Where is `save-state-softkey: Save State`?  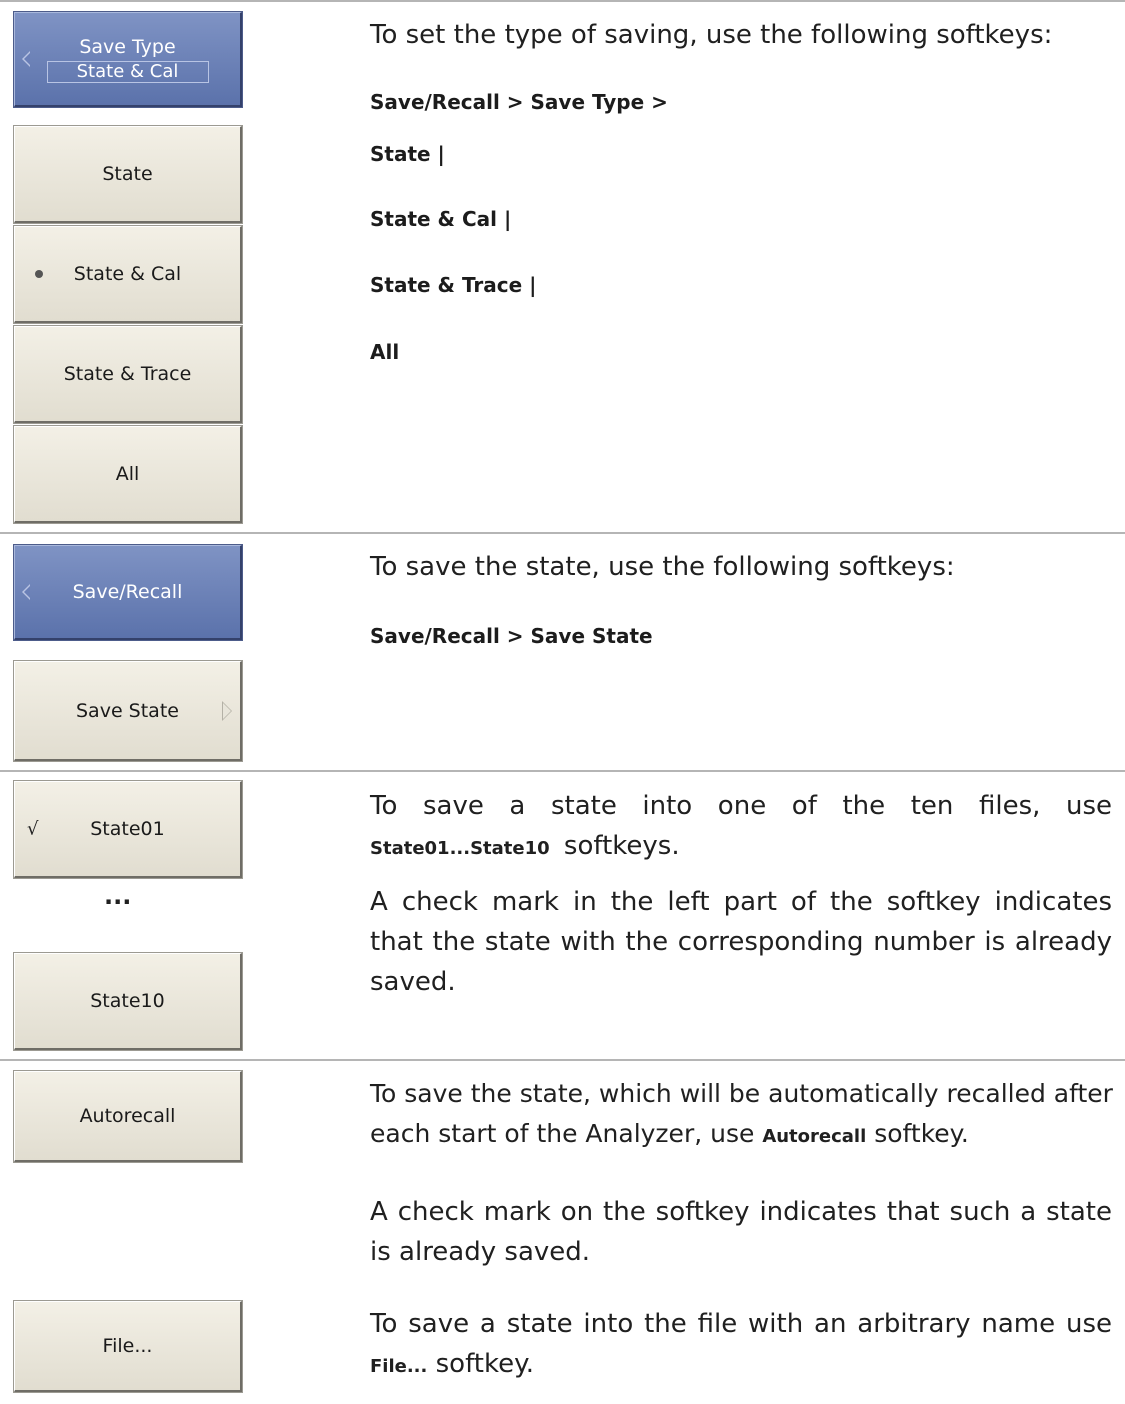
save-state-softkey: Save State is located at coordinates (128, 711).